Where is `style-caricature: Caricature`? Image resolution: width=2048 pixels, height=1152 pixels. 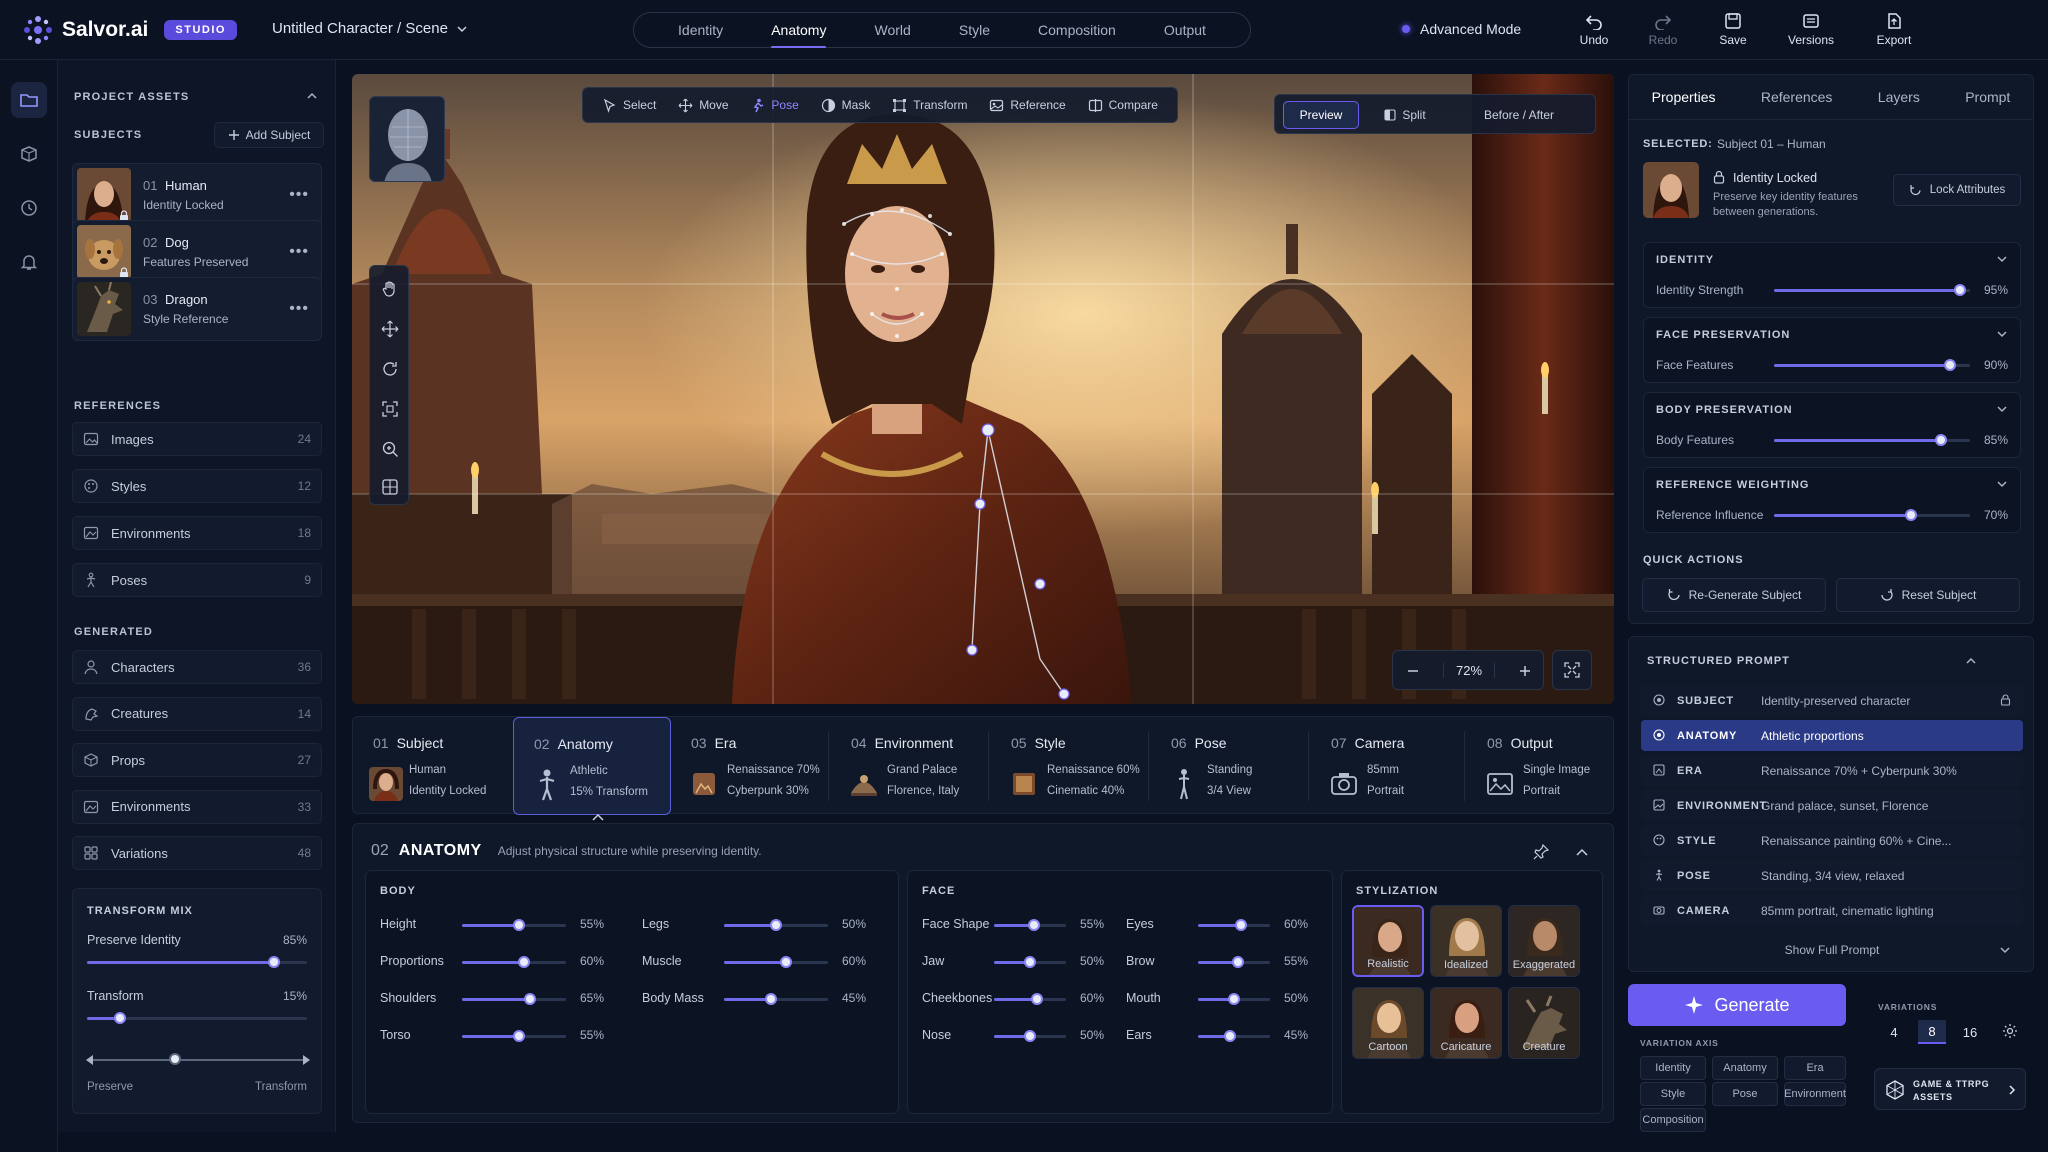
style-caricature: Caricature is located at coordinates (1466, 1023).